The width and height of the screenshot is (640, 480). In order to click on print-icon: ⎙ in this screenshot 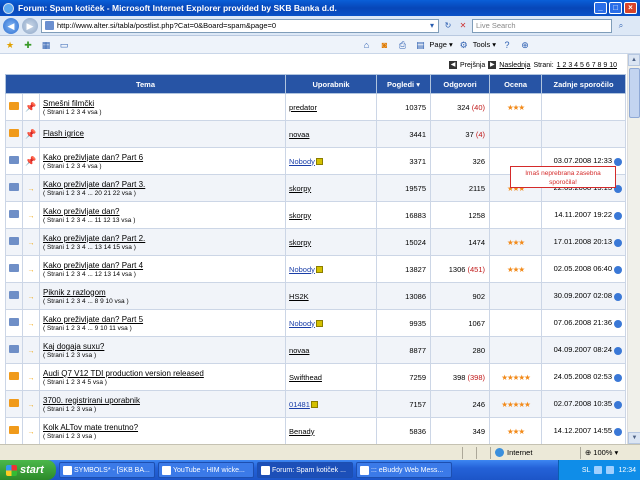, I will do `click(402, 45)`.